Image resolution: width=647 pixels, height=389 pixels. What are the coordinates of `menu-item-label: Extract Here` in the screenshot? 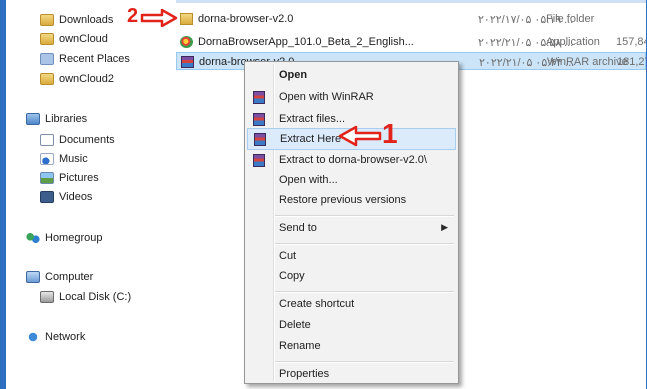 It's located at (311, 139).